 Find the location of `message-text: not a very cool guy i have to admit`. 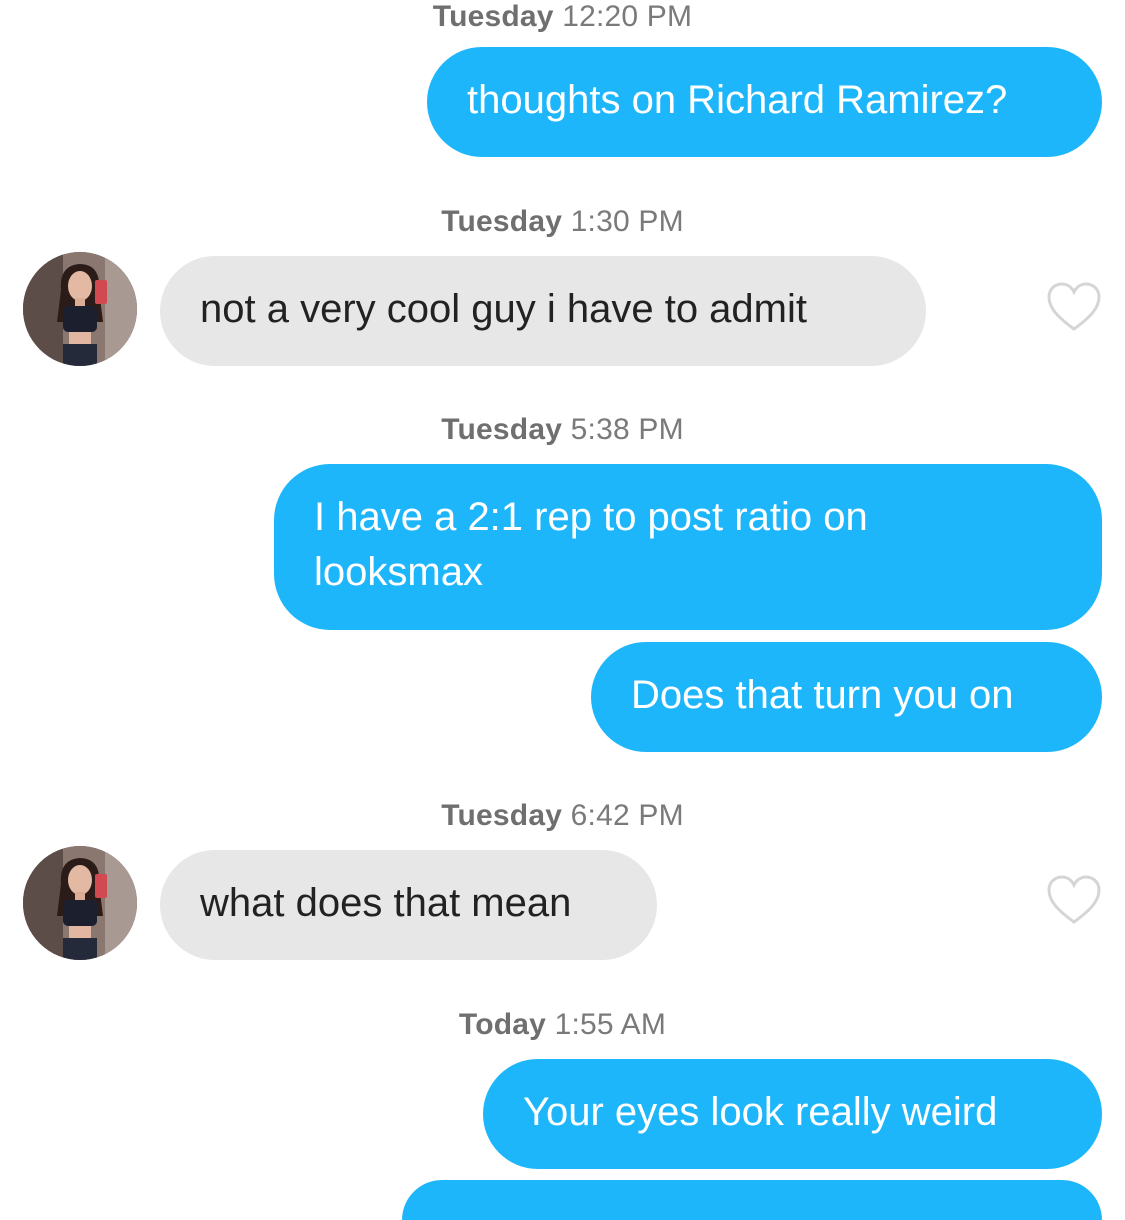

message-text: not a very cool guy i have to admit is located at coordinates (503, 309).